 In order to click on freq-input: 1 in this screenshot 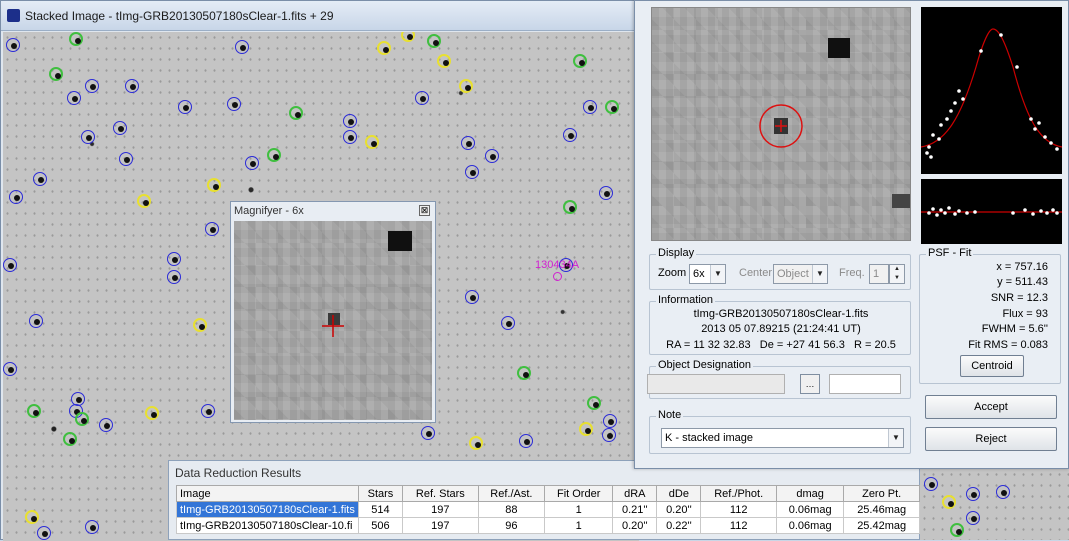, I will do `click(879, 274)`.